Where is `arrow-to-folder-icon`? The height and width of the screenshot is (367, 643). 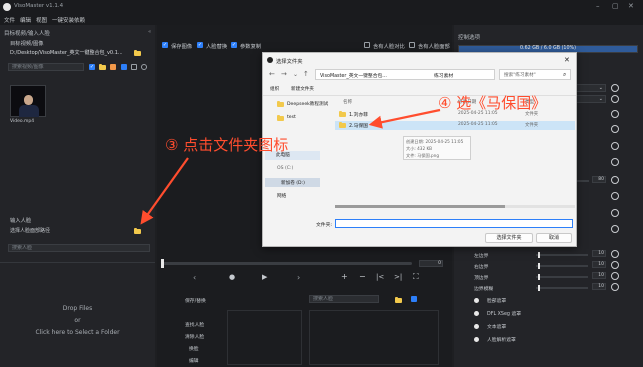 arrow-to-folder-icon is located at coordinates (164, 191).